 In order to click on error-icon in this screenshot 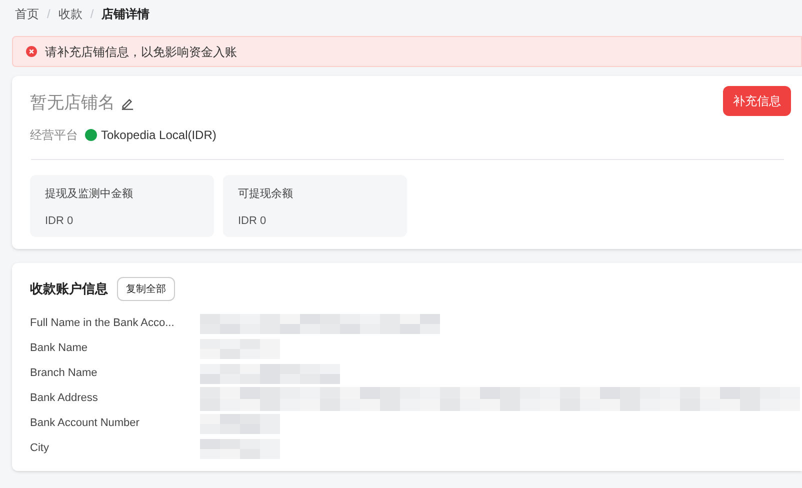, I will do `click(31, 51)`.